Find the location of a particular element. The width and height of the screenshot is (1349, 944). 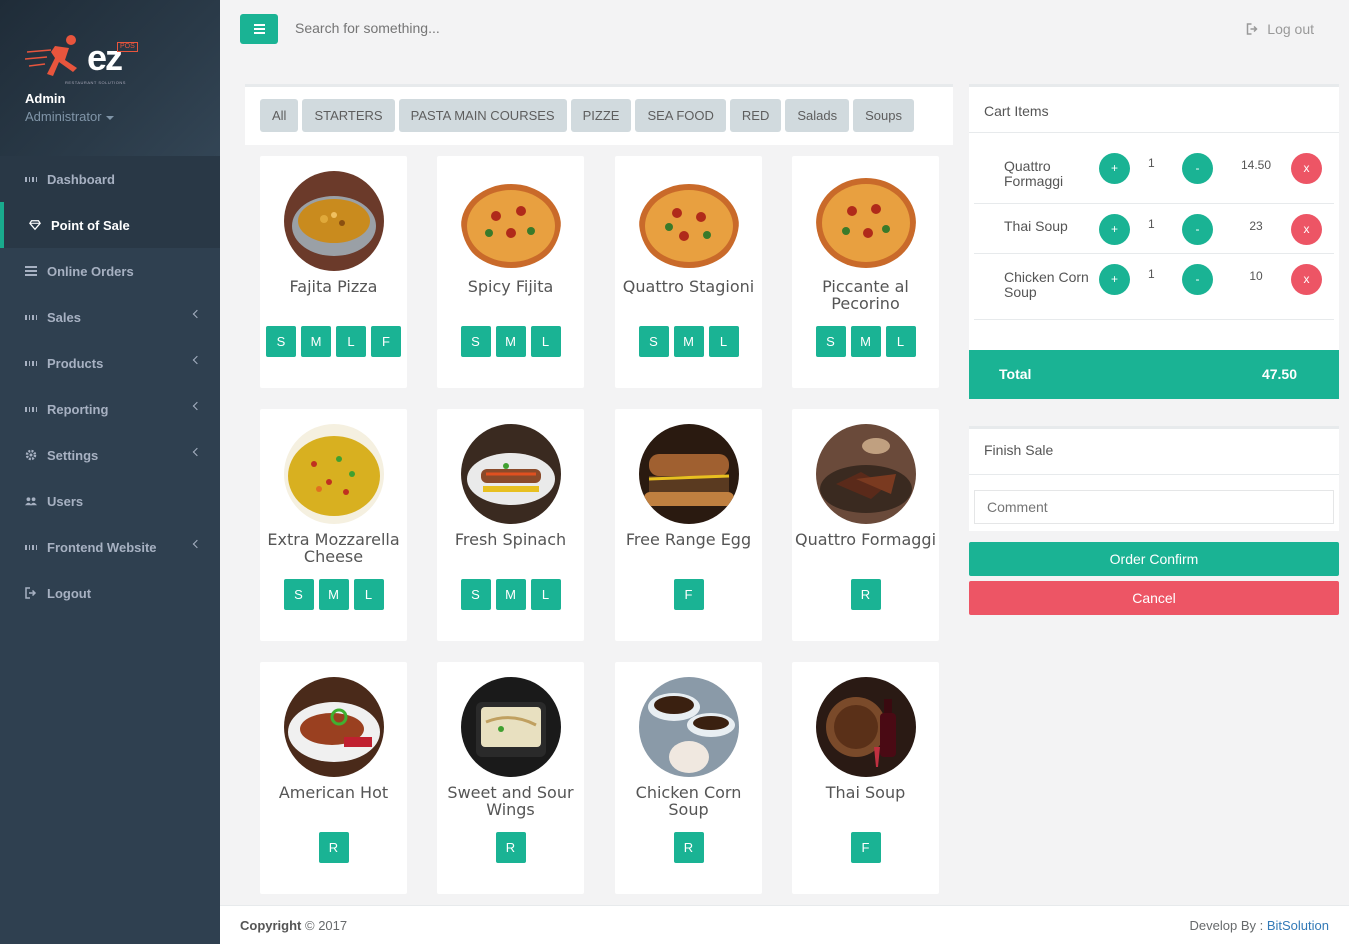

caret-down-icon is located at coordinates (109, 117).